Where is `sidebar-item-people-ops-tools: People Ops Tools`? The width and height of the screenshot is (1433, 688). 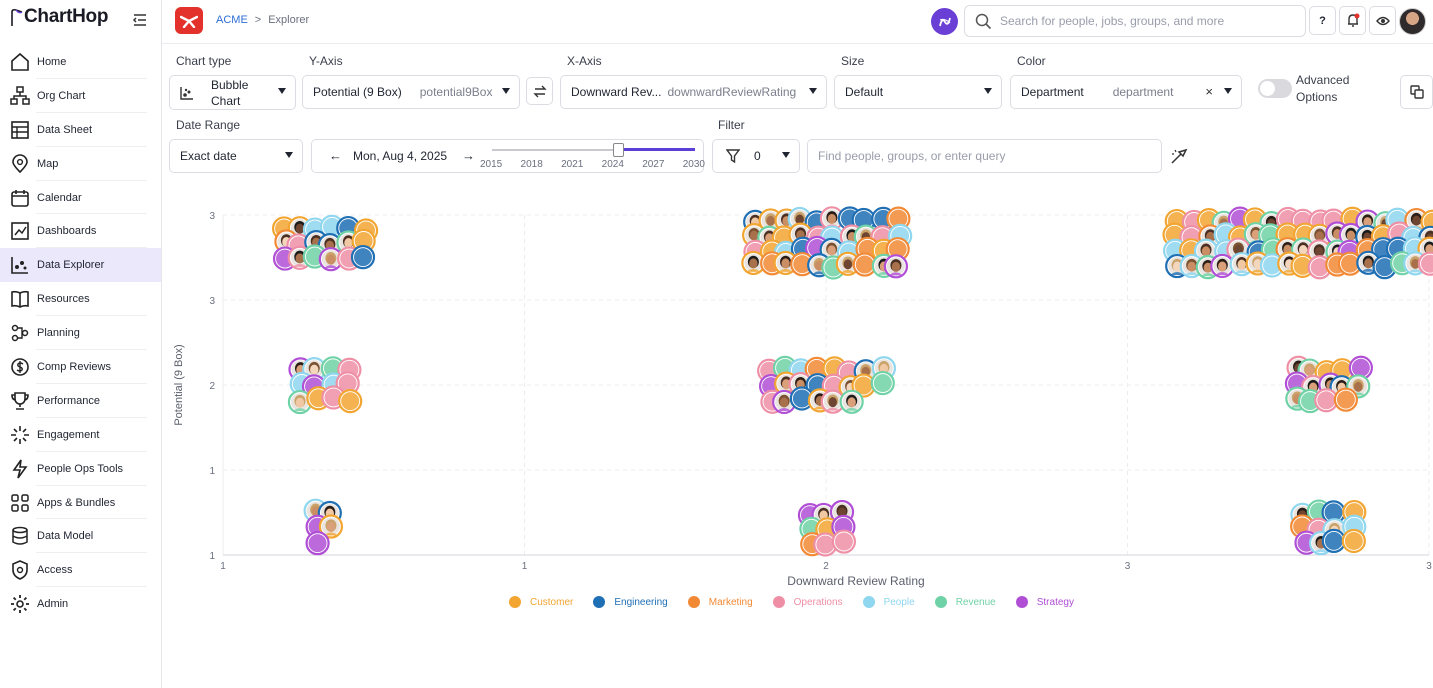 sidebar-item-people-ops-tools: People Ops Tools is located at coordinates (80, 469).